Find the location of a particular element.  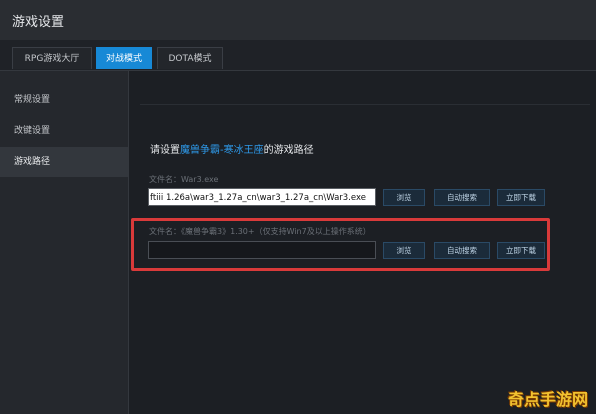

game-name-link: 魔兽争霸-寒冰王座 is located at coordinates (222, 150).